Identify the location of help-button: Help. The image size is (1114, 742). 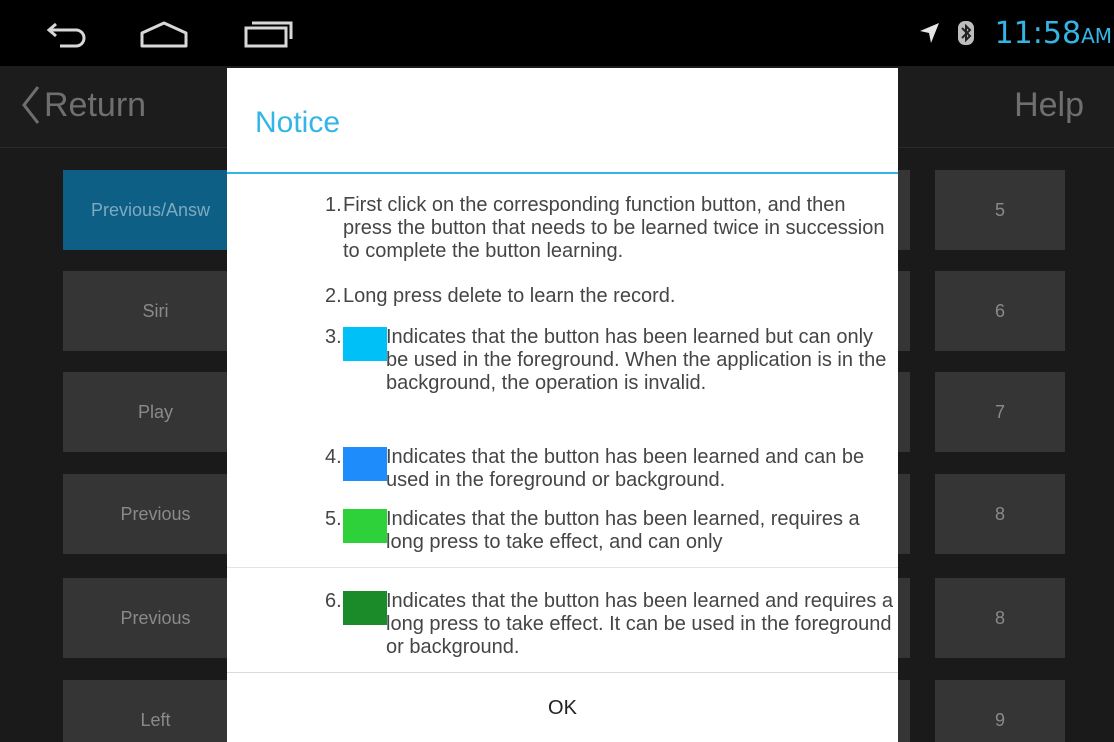
(1049, 105).